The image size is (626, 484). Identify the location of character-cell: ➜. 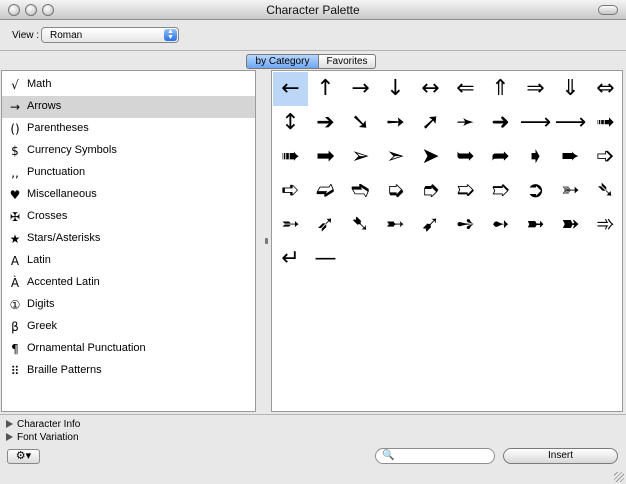
(500, 123).